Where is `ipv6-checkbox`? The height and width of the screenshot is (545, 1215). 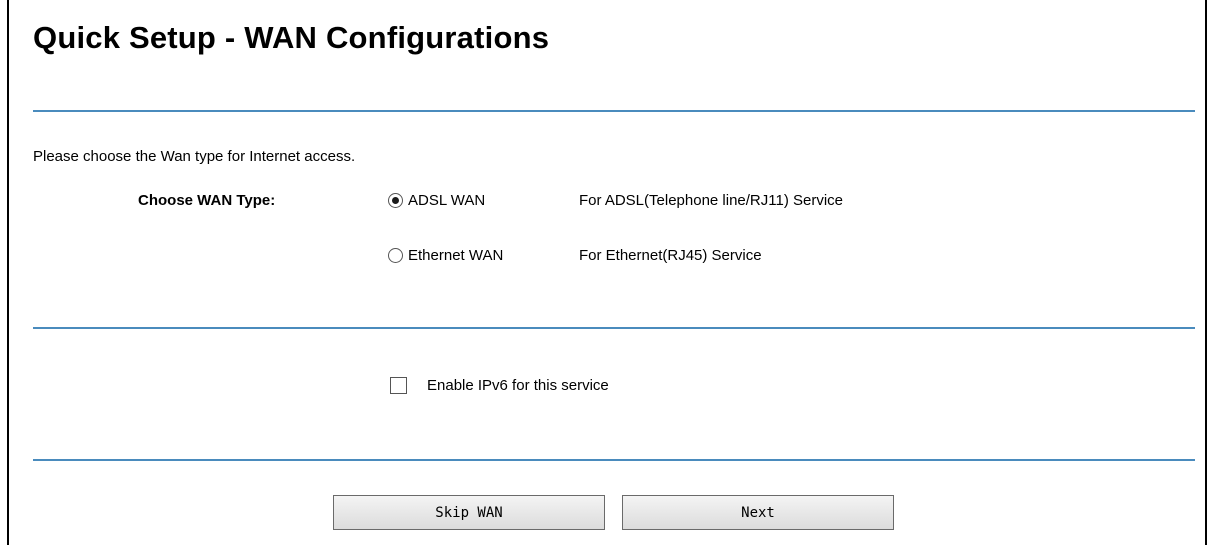
ipv6-checkbox is located at coordinates (398, 385).